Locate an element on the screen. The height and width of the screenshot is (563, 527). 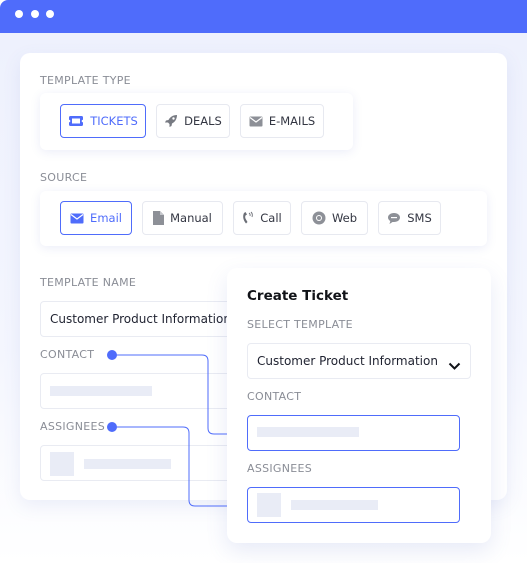
browser-icon is located at coordinates (319, 218).